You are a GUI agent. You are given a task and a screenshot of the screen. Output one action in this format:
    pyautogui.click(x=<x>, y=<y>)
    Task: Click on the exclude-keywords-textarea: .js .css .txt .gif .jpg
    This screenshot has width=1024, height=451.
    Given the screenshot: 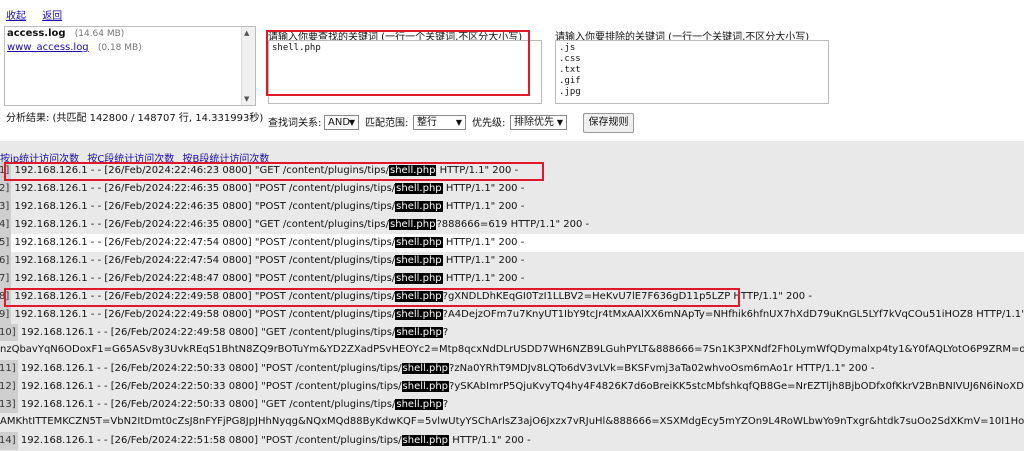 What is the action you would take?
    pyautogui.click(x=692, y=72)
    